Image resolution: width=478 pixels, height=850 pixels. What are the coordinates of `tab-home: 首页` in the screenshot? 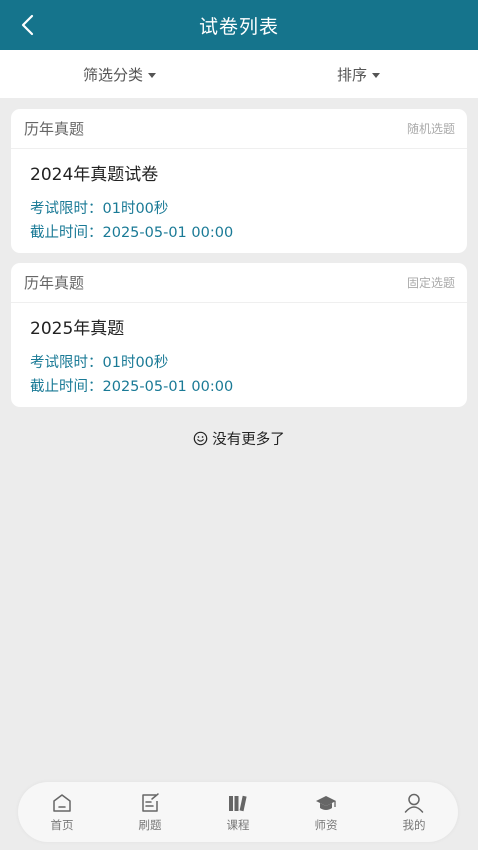 It's located at (62, 812).